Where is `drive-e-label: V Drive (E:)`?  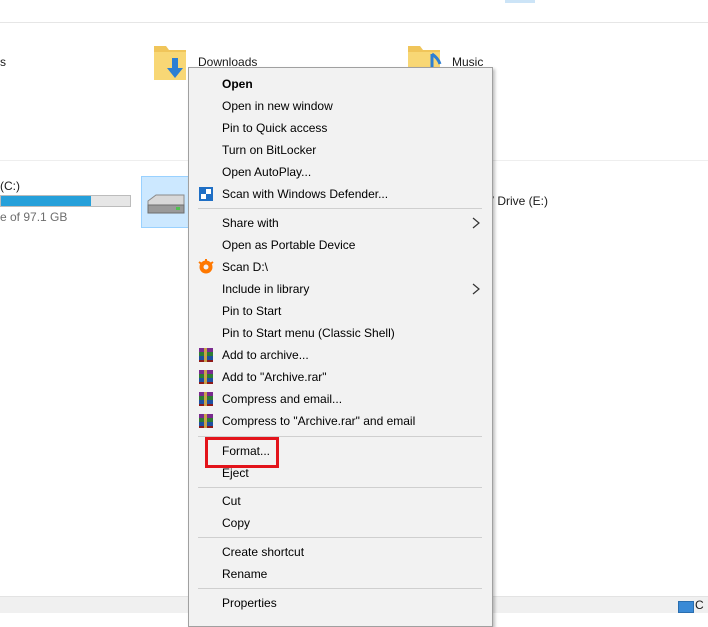 drive-e-label: V Drive (E:) is located at coordinates (517, 201).